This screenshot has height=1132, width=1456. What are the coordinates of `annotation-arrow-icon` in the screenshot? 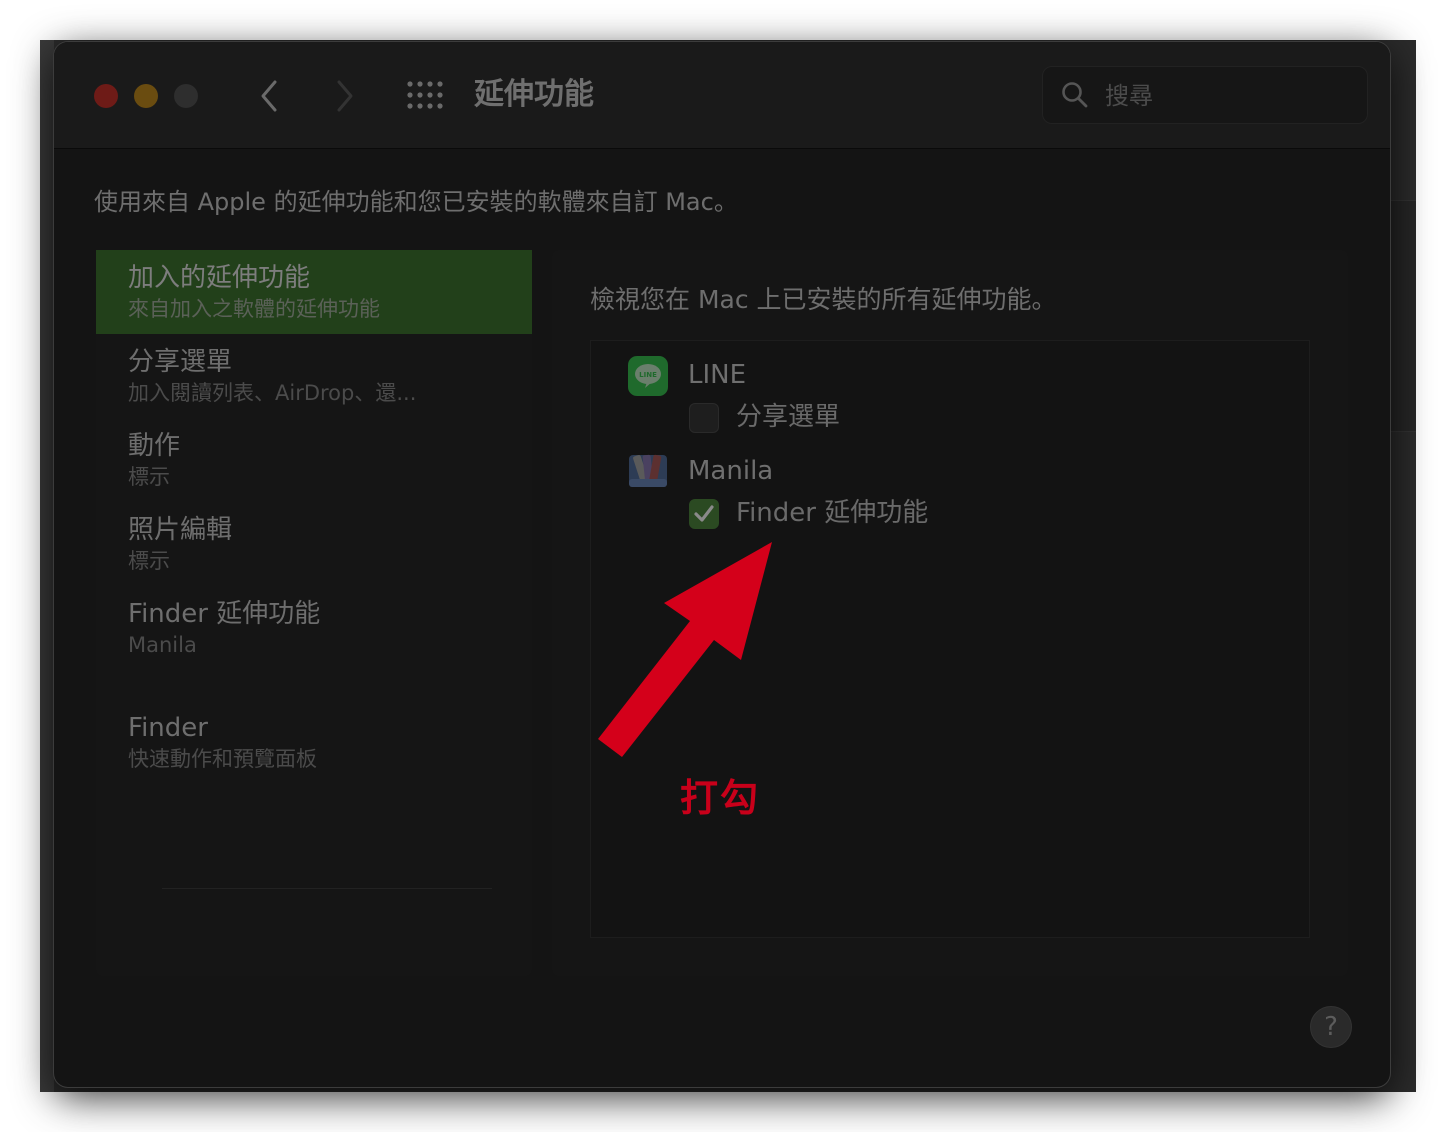 It's located at (685, 649).